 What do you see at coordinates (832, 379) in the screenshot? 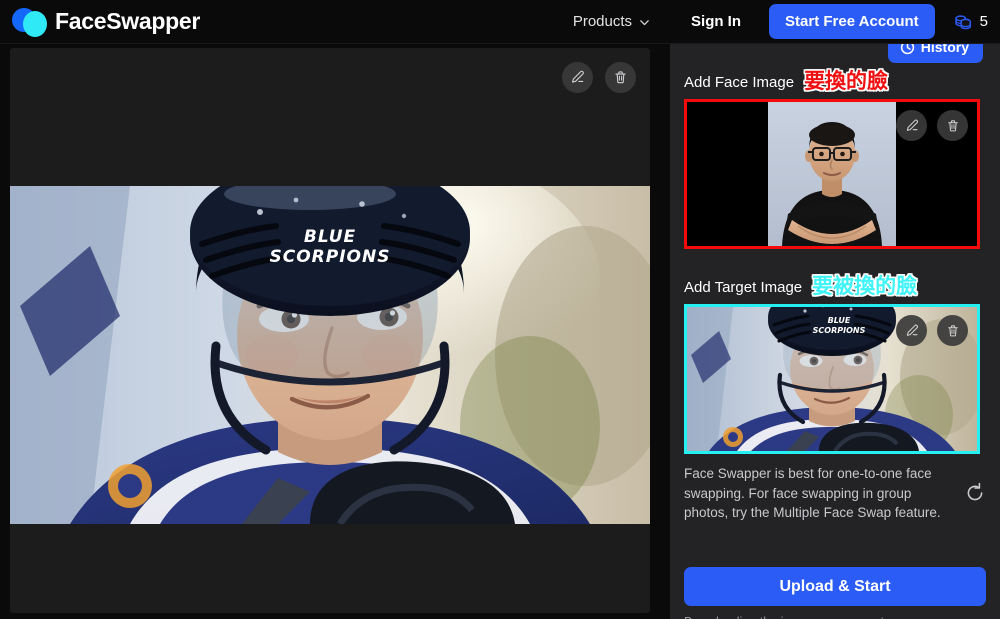
I see `target-image-thumbnail: BLUE SCORPIONS` at bounding box center [832, 379].